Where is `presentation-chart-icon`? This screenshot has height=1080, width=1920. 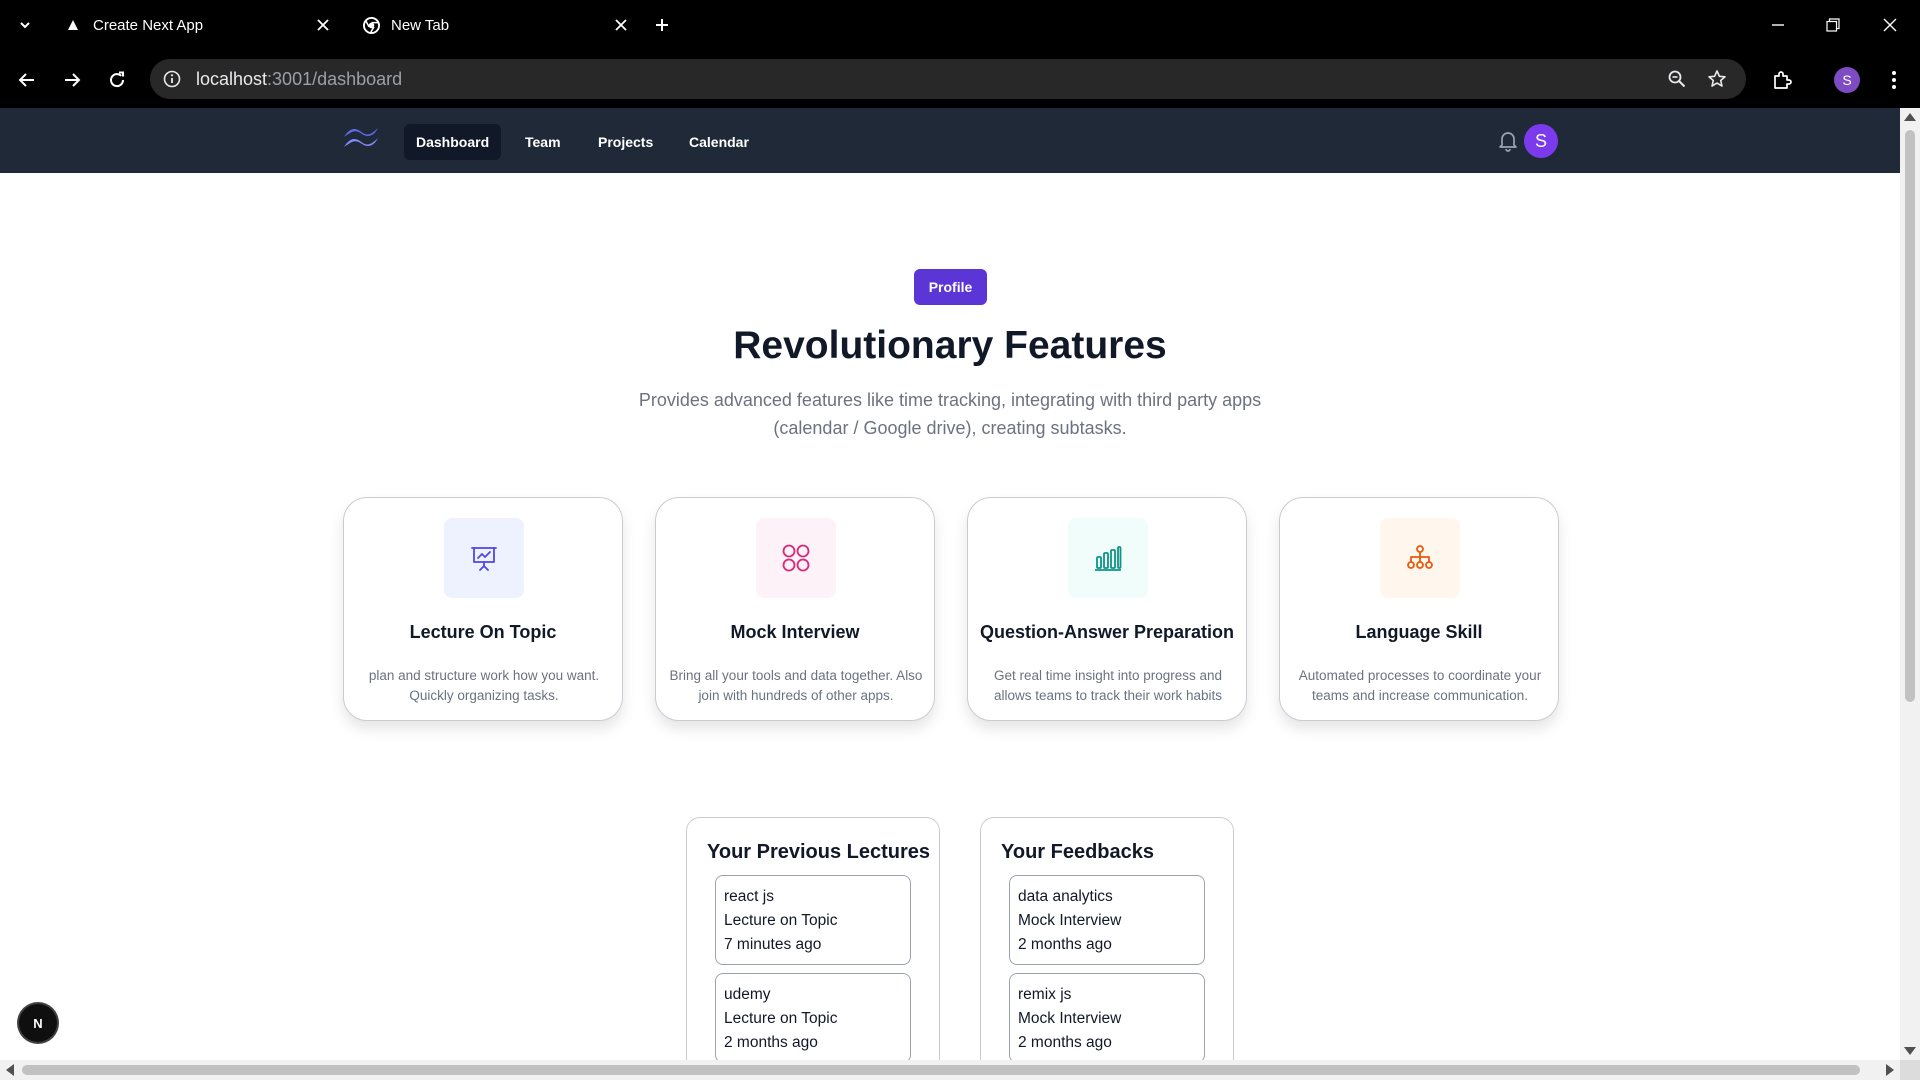
presentation-chart-icon is located at coordinates (484, 558).